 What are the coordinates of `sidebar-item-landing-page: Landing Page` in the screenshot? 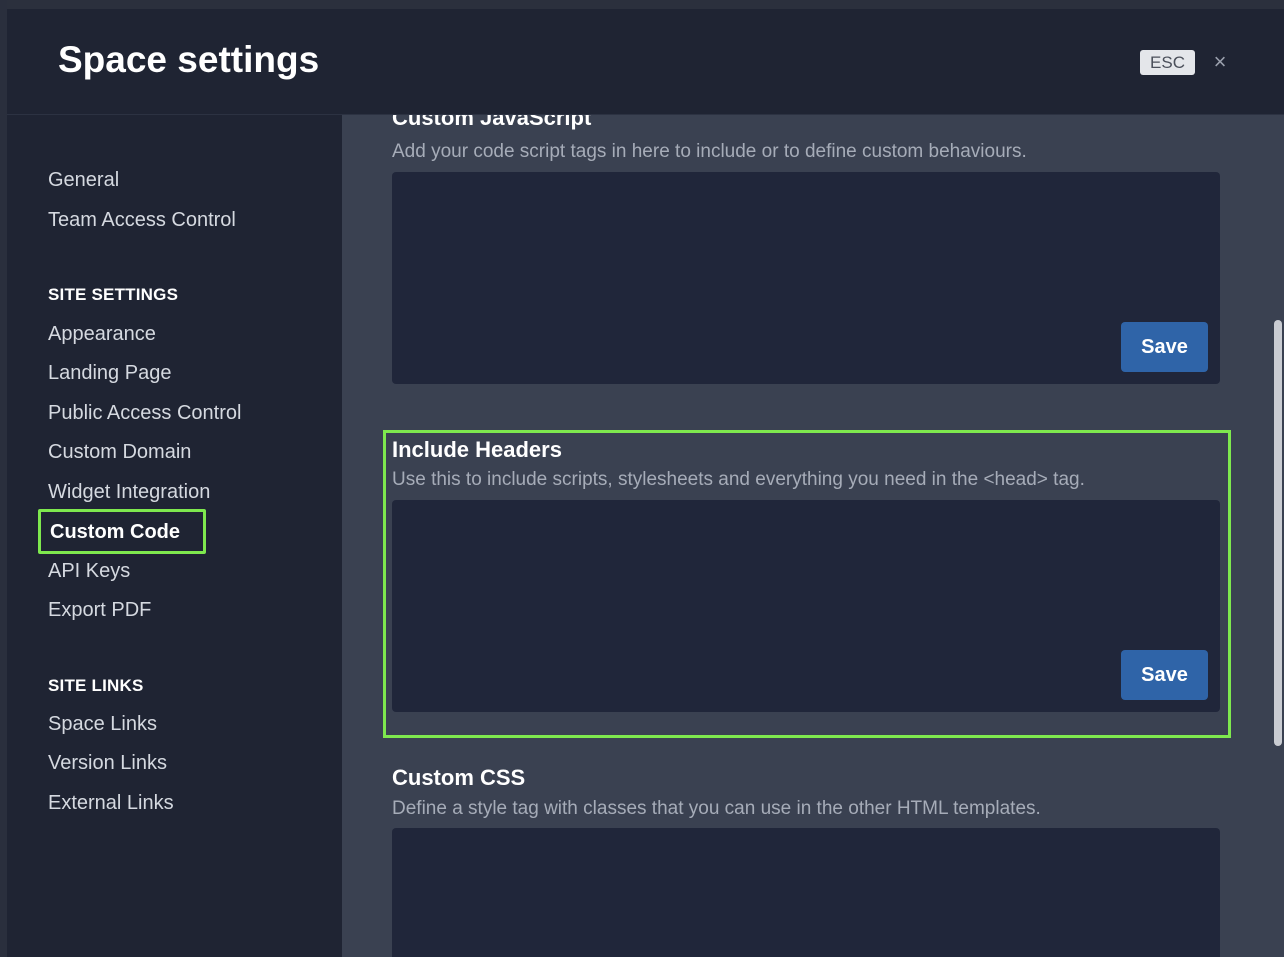 It's located at (109, 373).